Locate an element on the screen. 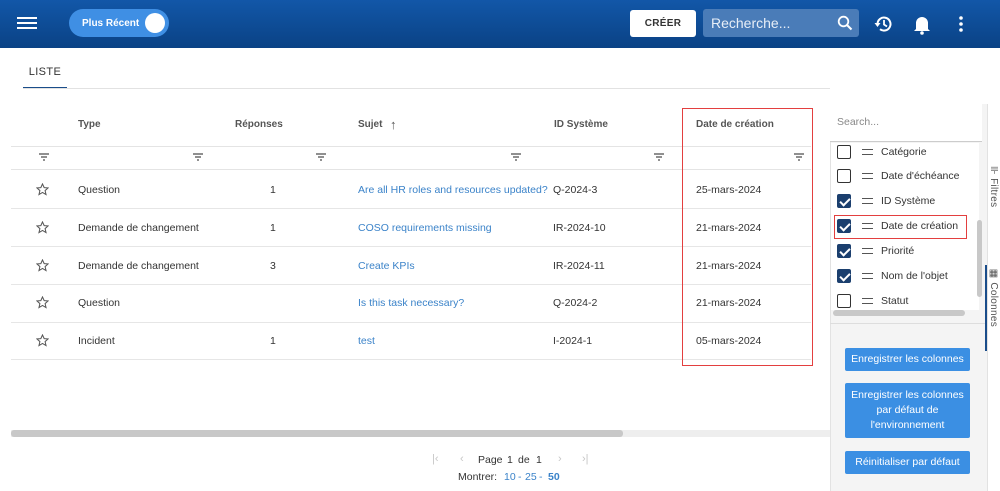 The height and width of the screenshot is (491, 1000). top-bar: Plus Récent CRÉER is located at coordinates (500, 24).